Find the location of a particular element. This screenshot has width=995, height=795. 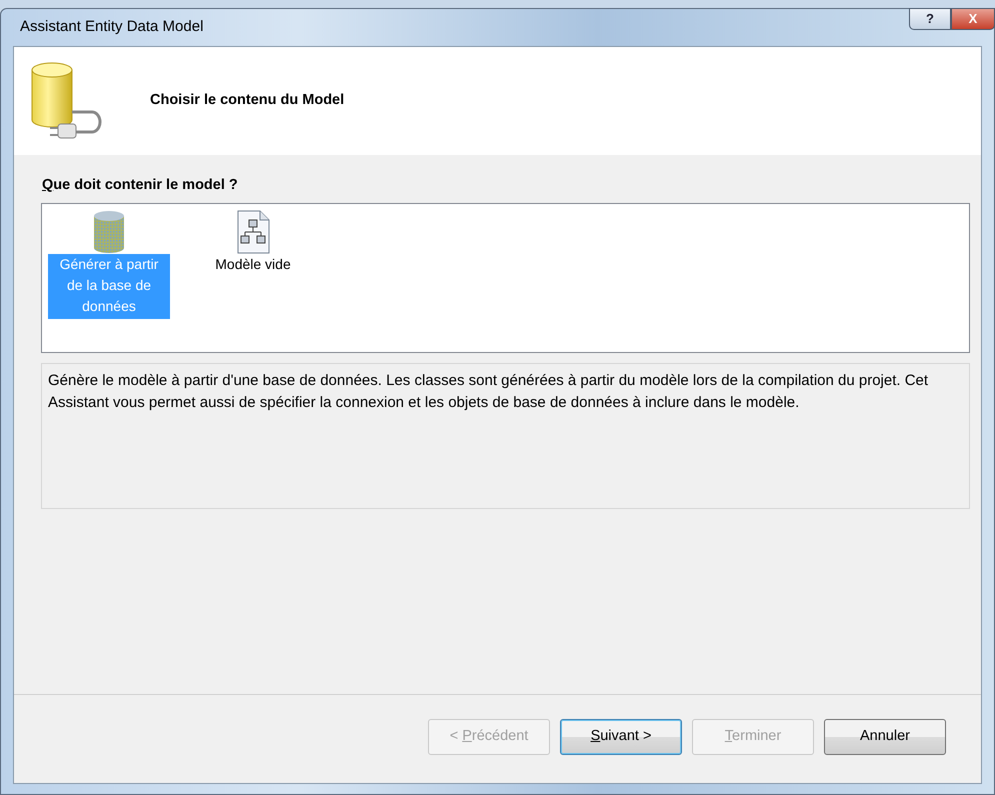

window-title: Assistant Entity Data Model is located at coordinates (111, 27).